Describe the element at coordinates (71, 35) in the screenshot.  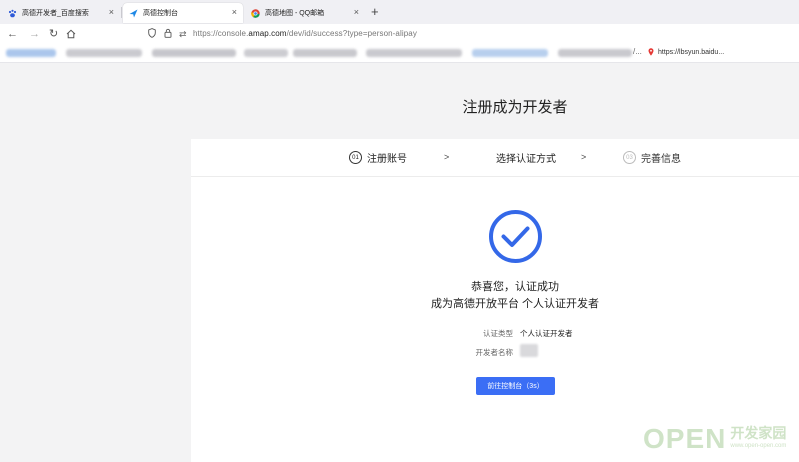
I see `home-icon` at that location.